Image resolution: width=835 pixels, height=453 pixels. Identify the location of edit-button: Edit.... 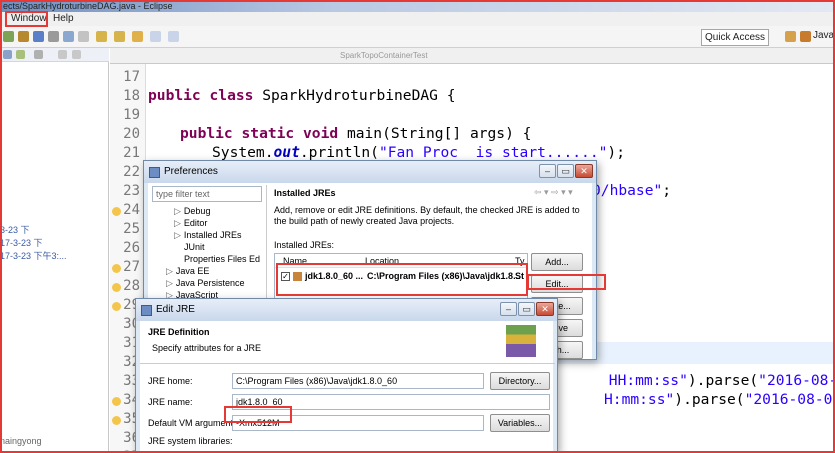
(557, 284).